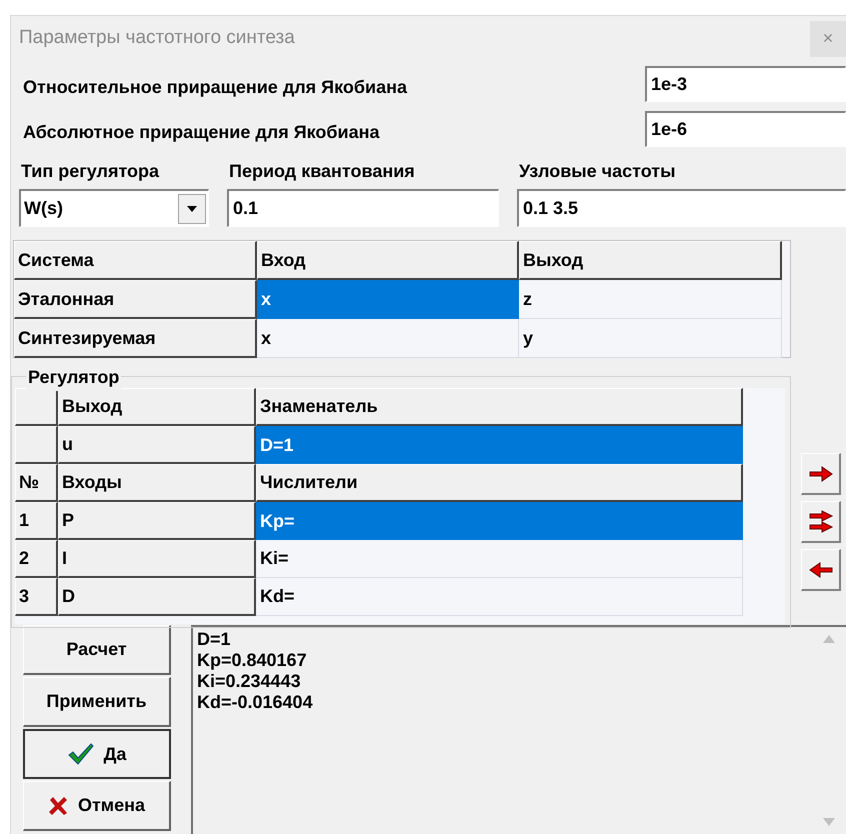  Describe the element at coordinates (36, 521) in the screenshot. I see `row-number: 1` at that location.